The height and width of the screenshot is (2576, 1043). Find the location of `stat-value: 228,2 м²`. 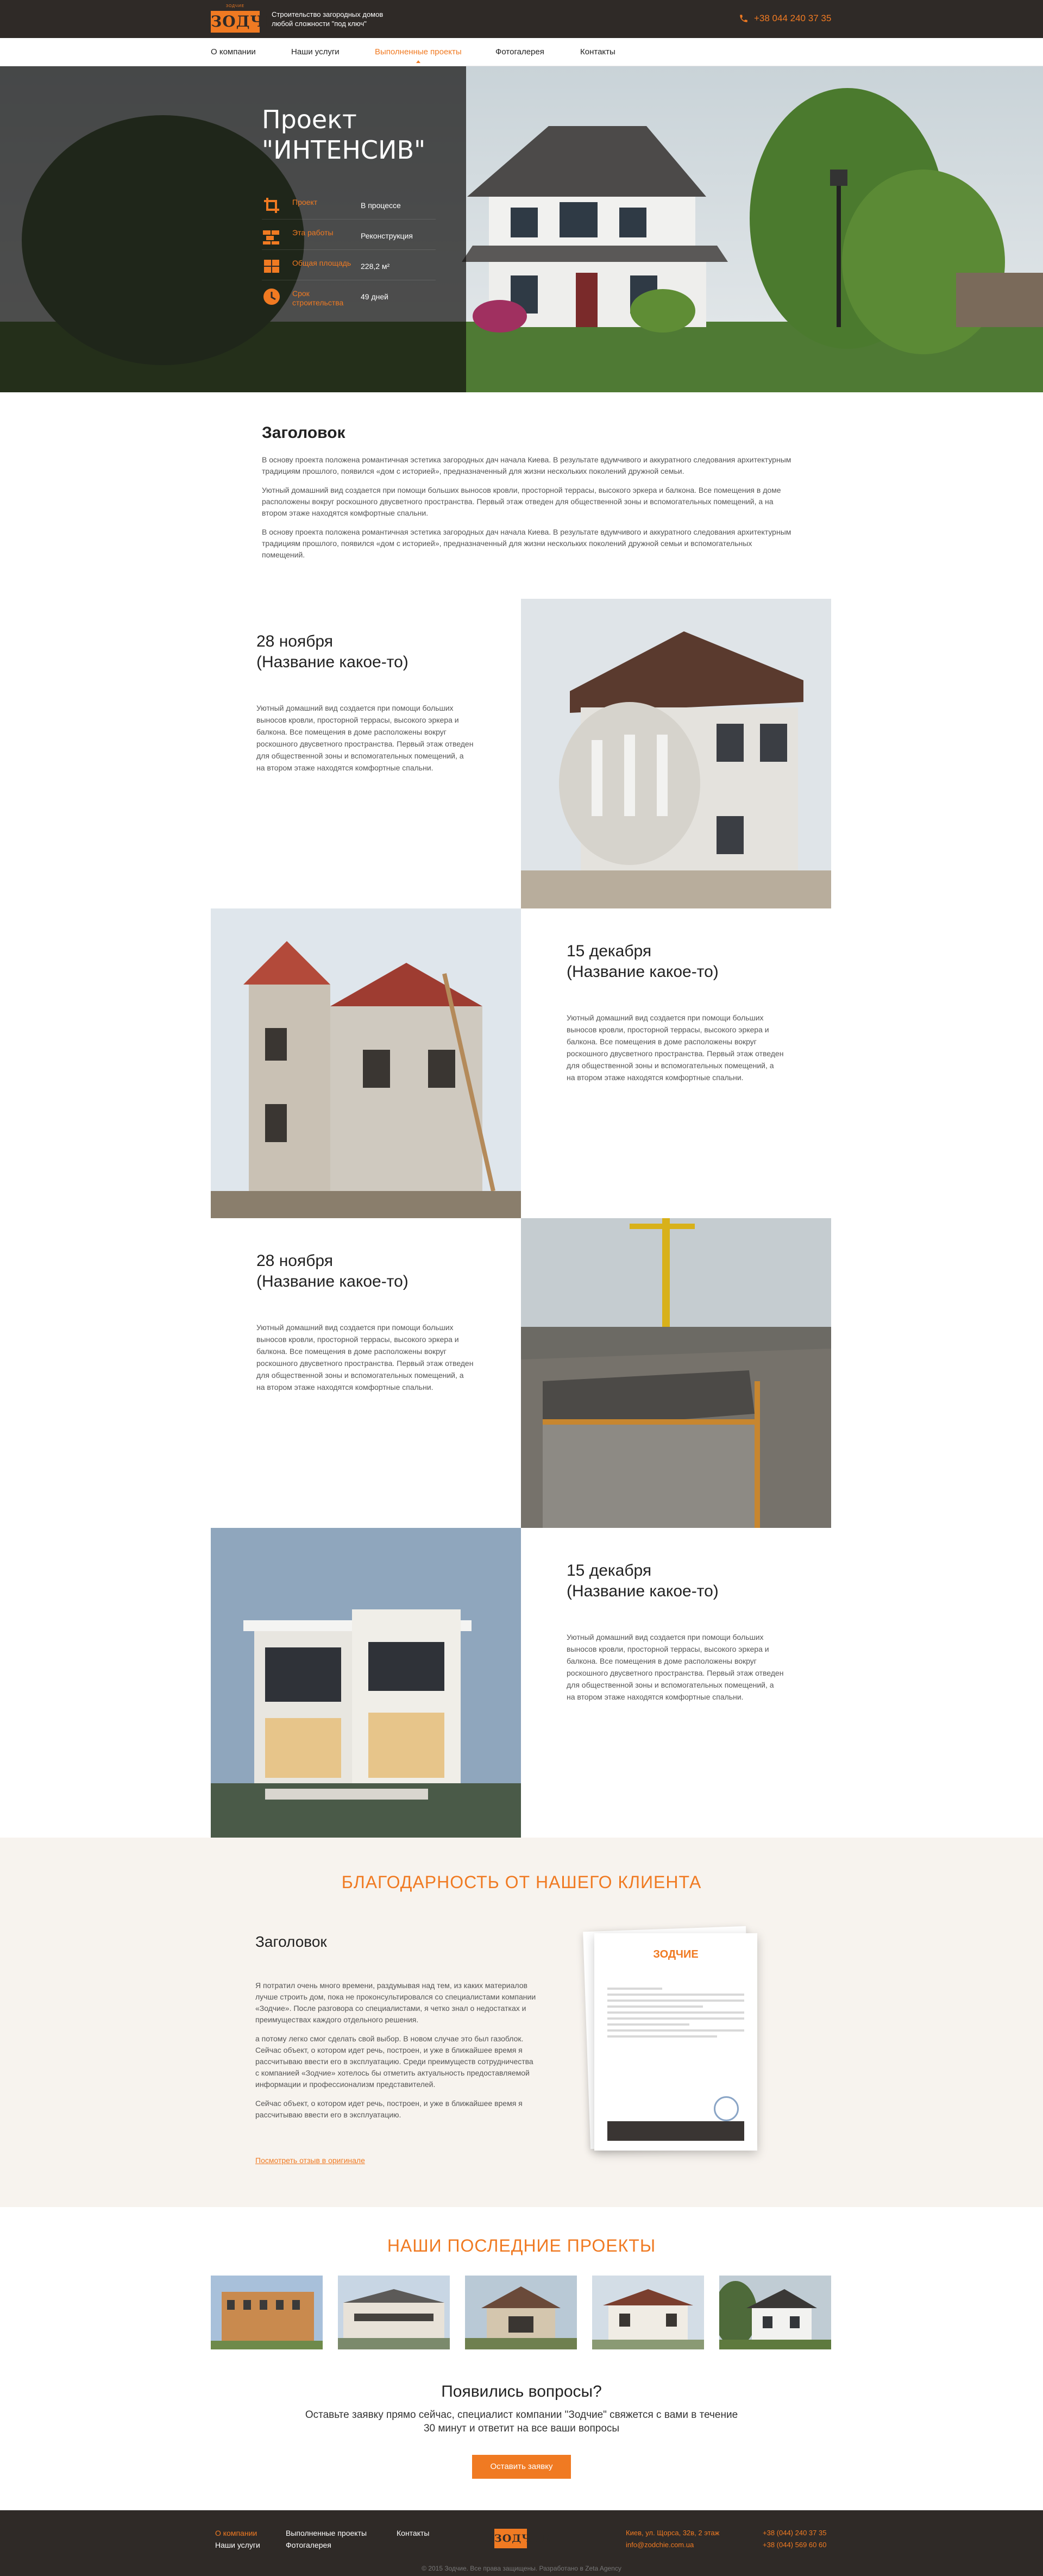

stat-value: 228,2 м² is located at coordinates (375, 266).